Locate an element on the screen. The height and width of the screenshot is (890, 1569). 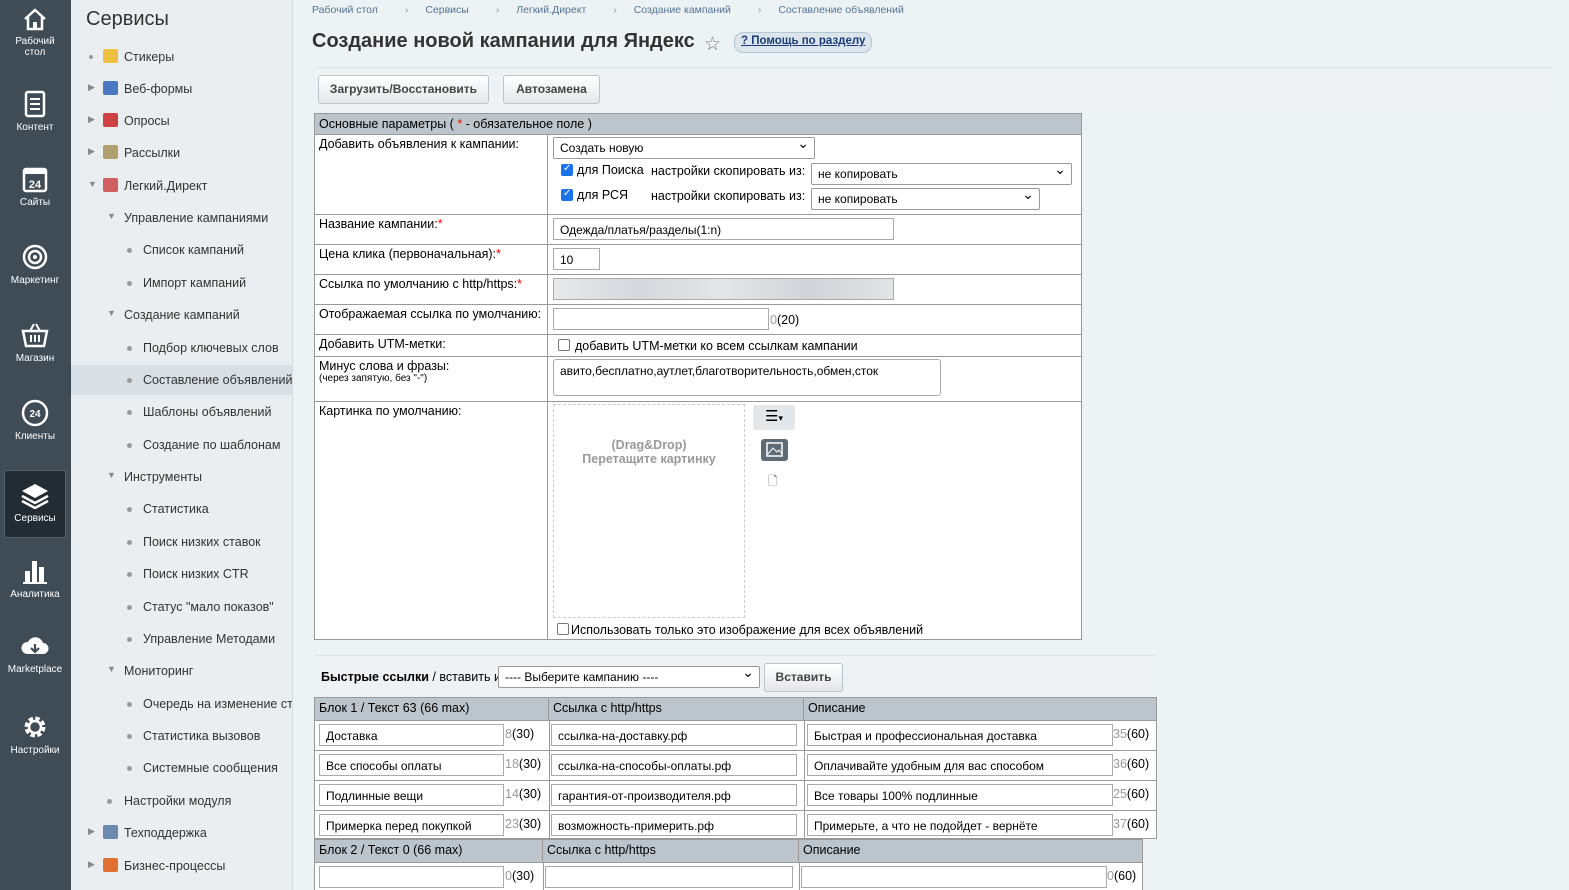
sidebar-item: ▼ Мониторинг is located at coordinates (181, 671).